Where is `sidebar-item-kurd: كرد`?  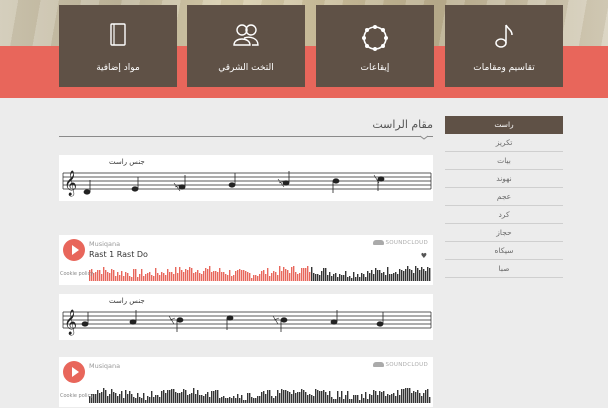 sidebar-item-kurd: كرد is located at coordinates (504, 215).